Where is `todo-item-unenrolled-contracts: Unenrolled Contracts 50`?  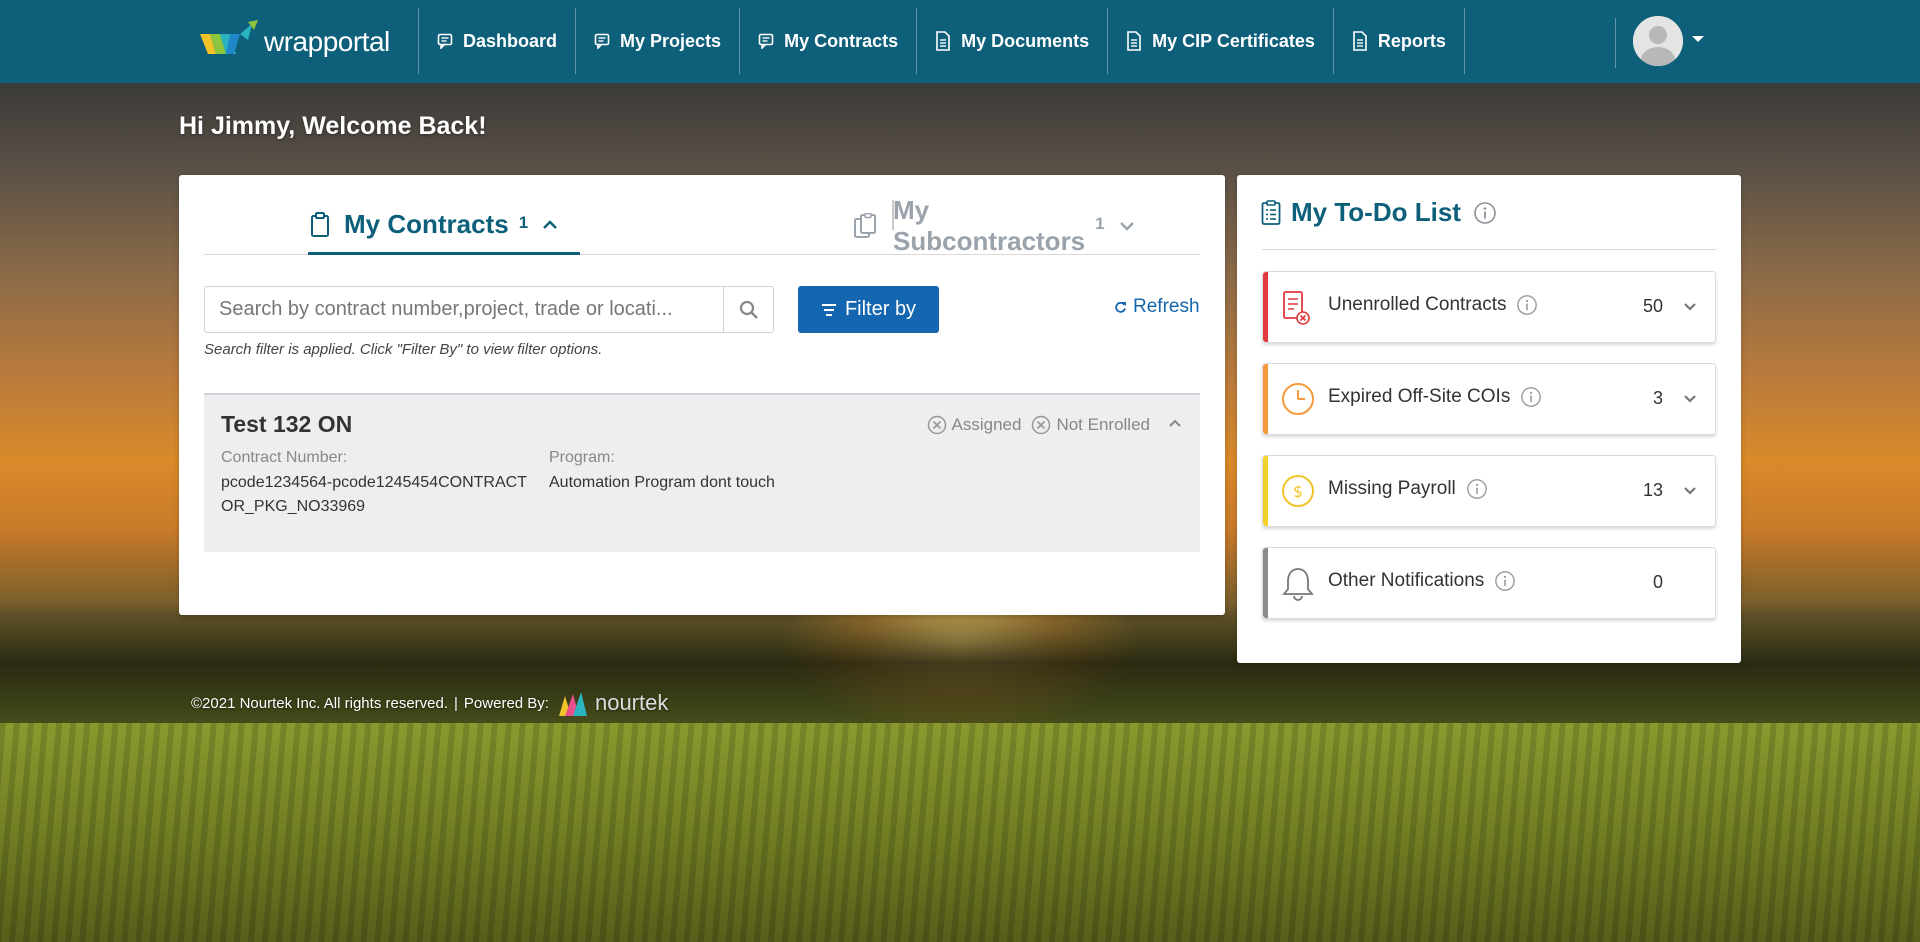
todo-item-unenrolled-contracts: Unenrolled Contracts 50 is located at coordinates (1489, 307).